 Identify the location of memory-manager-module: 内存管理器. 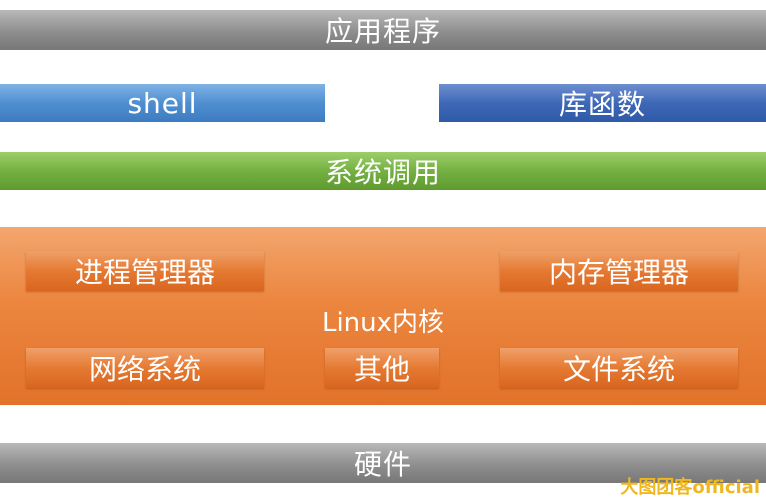
(619, 271).